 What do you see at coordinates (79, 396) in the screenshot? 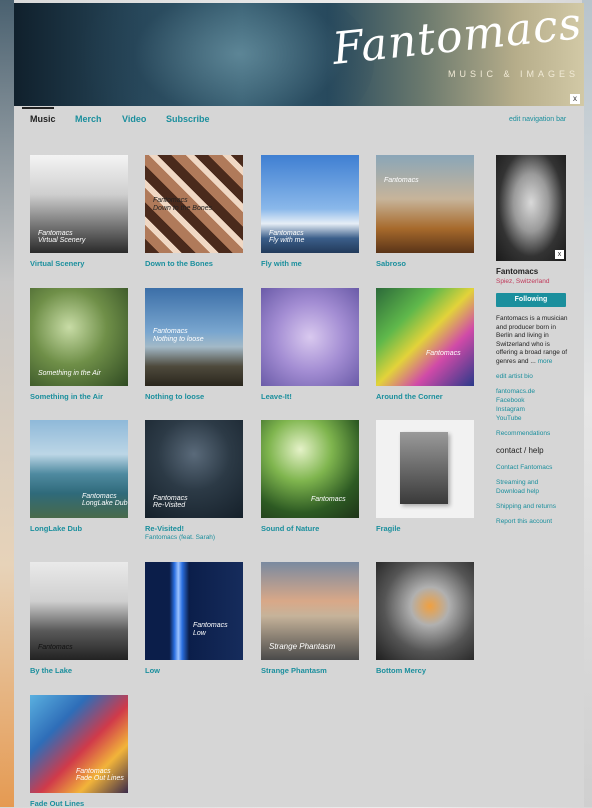
I see `album-title: Something in the Air` at bounding box center [79, 396].